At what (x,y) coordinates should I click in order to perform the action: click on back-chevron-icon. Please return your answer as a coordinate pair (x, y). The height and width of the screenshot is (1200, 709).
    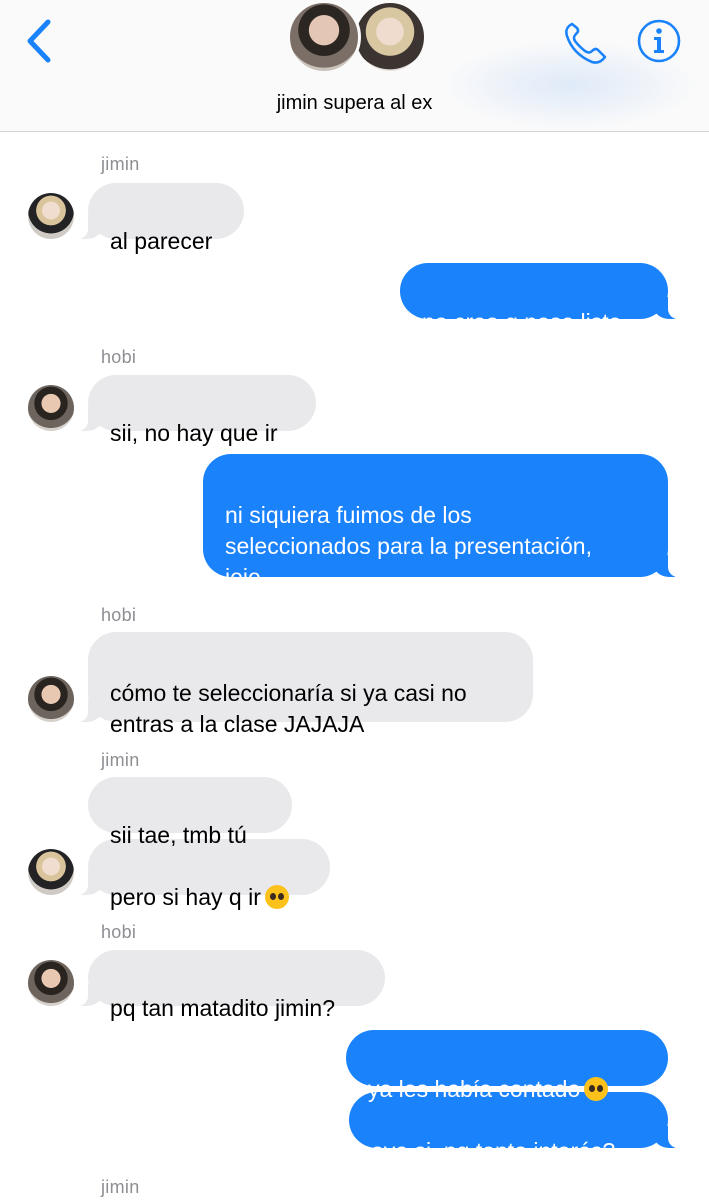
    Looking at the image, I should click on (40, 41).